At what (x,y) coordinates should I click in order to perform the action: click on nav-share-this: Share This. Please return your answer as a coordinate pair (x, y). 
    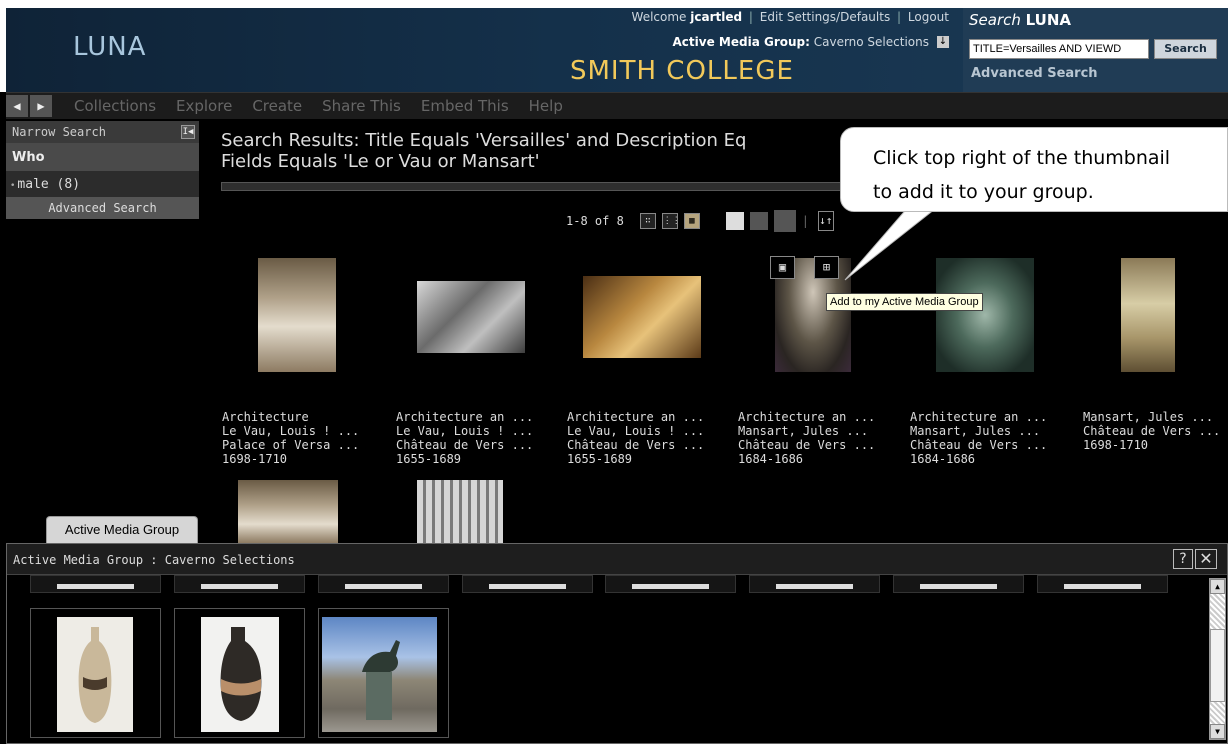
    Looking at the image, I should click on (361, 106).